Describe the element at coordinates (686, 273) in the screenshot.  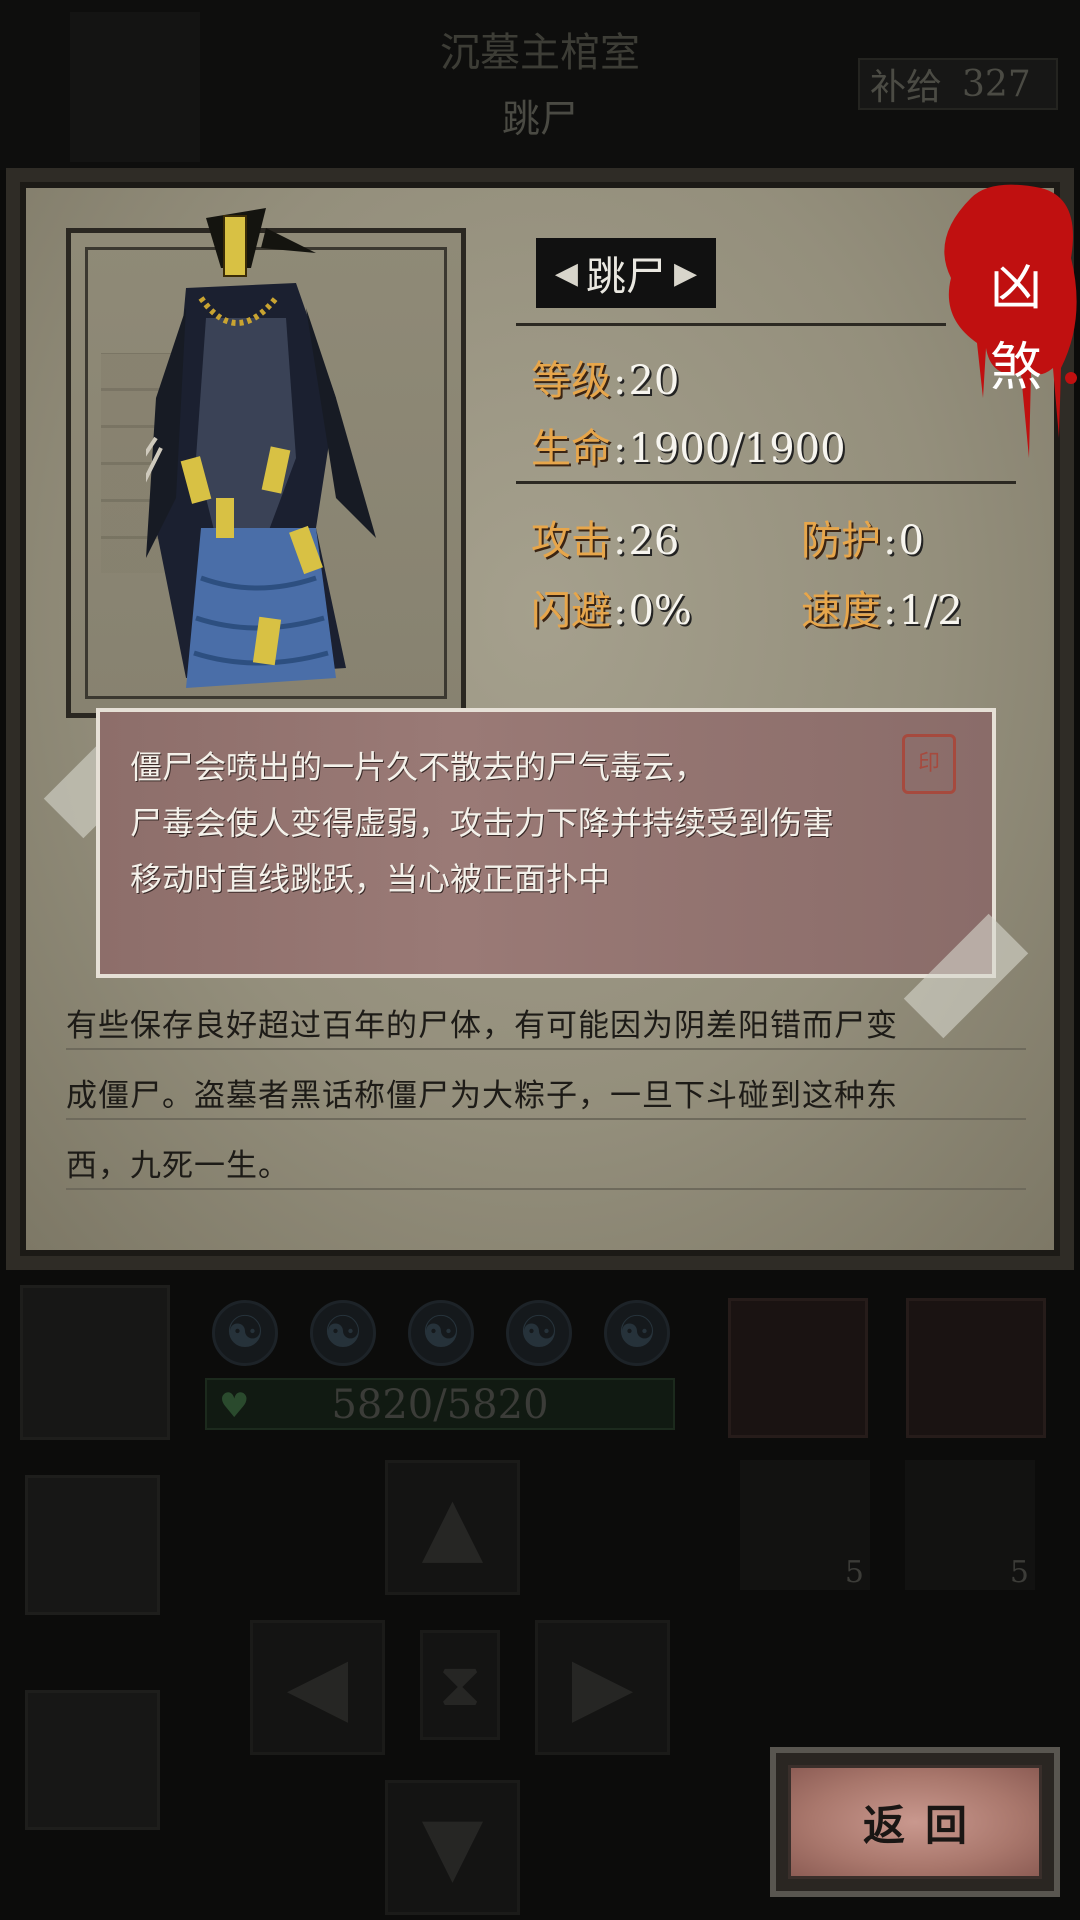
I see `triangle-right-icon: ▶` at that location.